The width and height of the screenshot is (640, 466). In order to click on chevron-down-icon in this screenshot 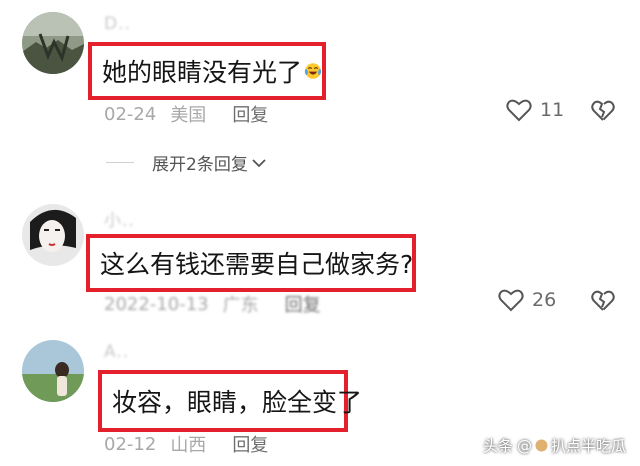, I will do `click(259, 162)`.